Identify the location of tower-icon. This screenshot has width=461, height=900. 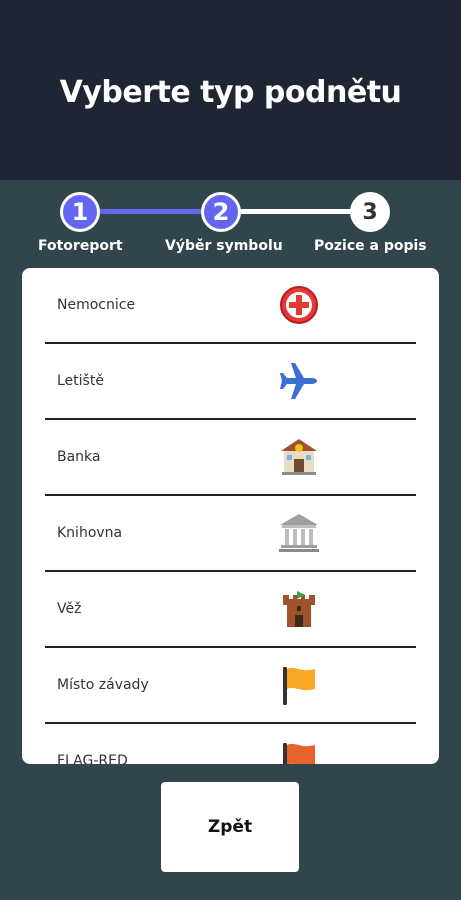
(299, 609).